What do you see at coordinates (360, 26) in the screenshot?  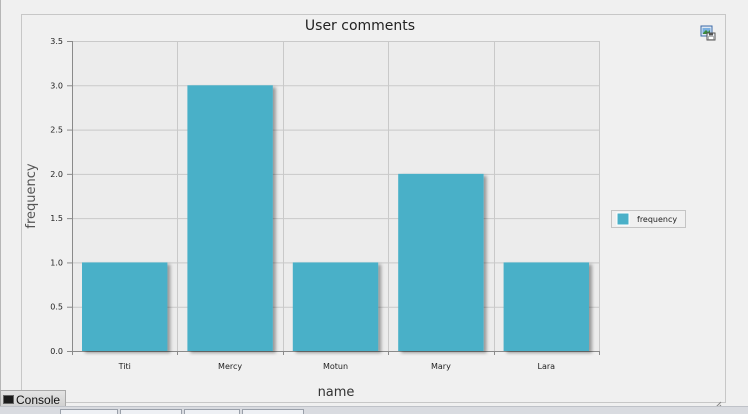 I see `chart-title: User comments` at bounding box center [360, 26].